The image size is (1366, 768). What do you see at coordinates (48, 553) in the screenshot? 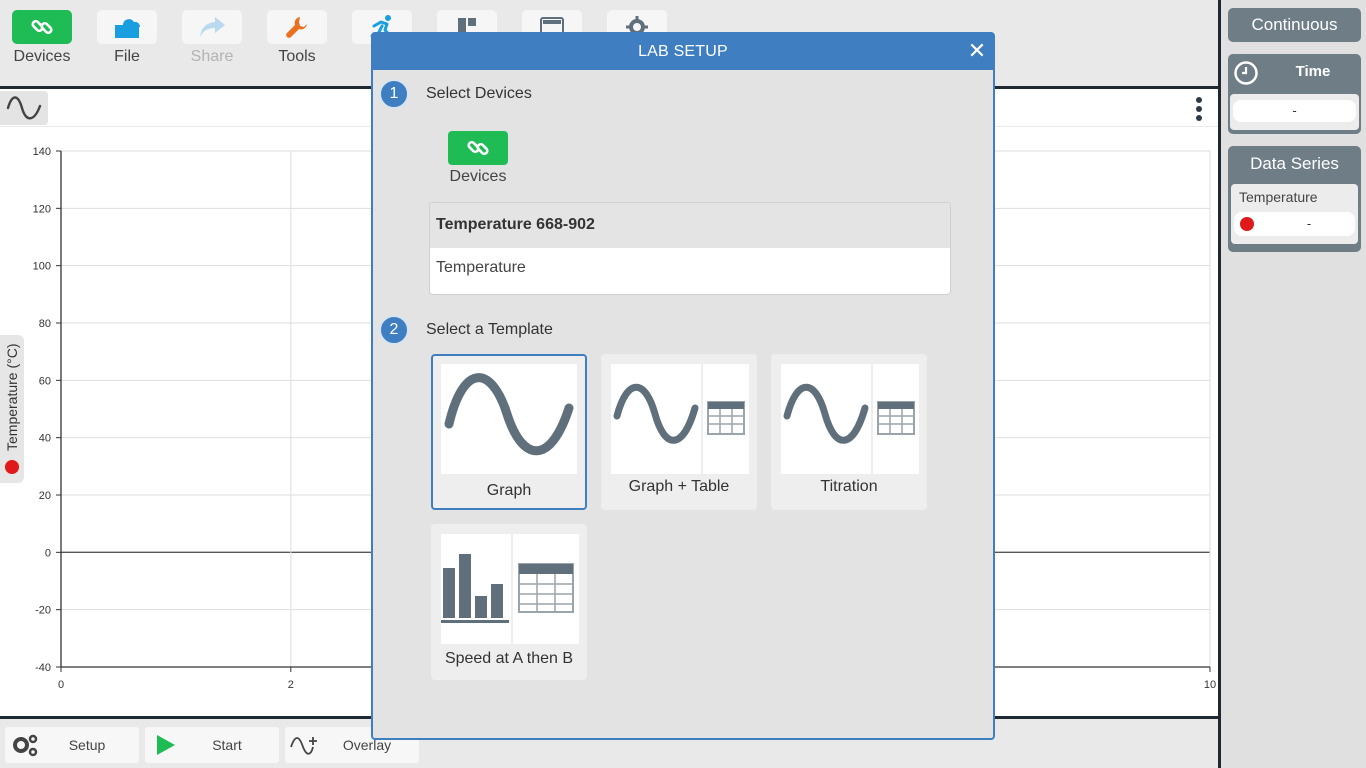
I see `y-tick-label: 0` at bounding box center [48, 553].